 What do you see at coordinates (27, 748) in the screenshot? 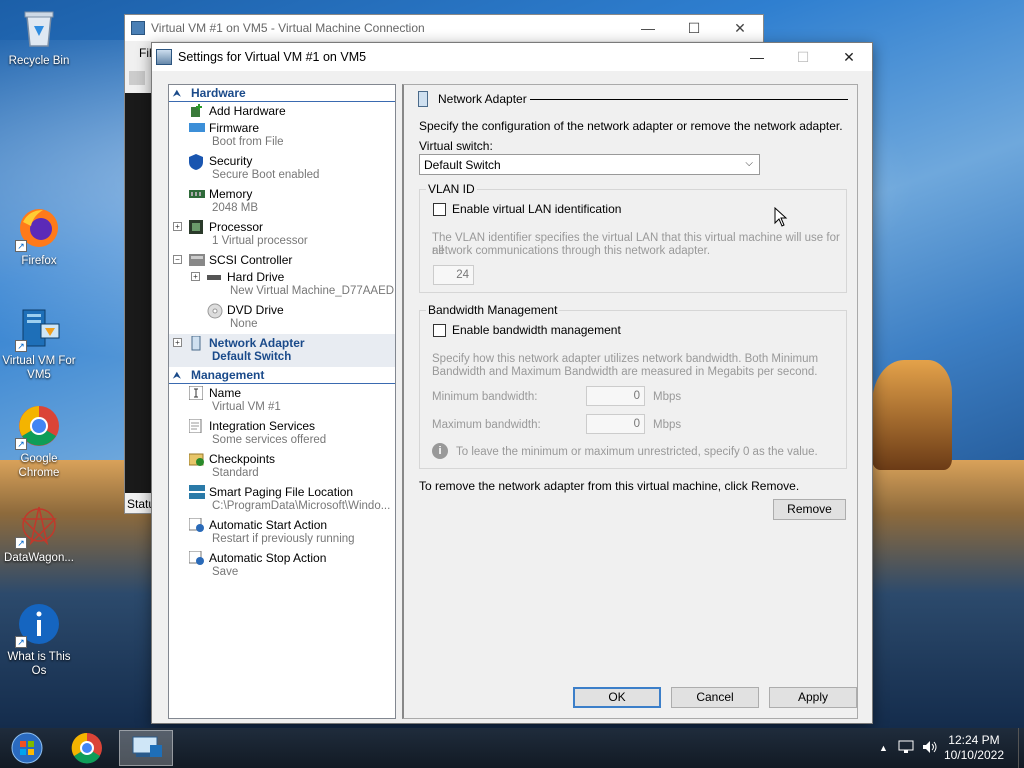
I see `start-button` at bounding box center [27, 748].